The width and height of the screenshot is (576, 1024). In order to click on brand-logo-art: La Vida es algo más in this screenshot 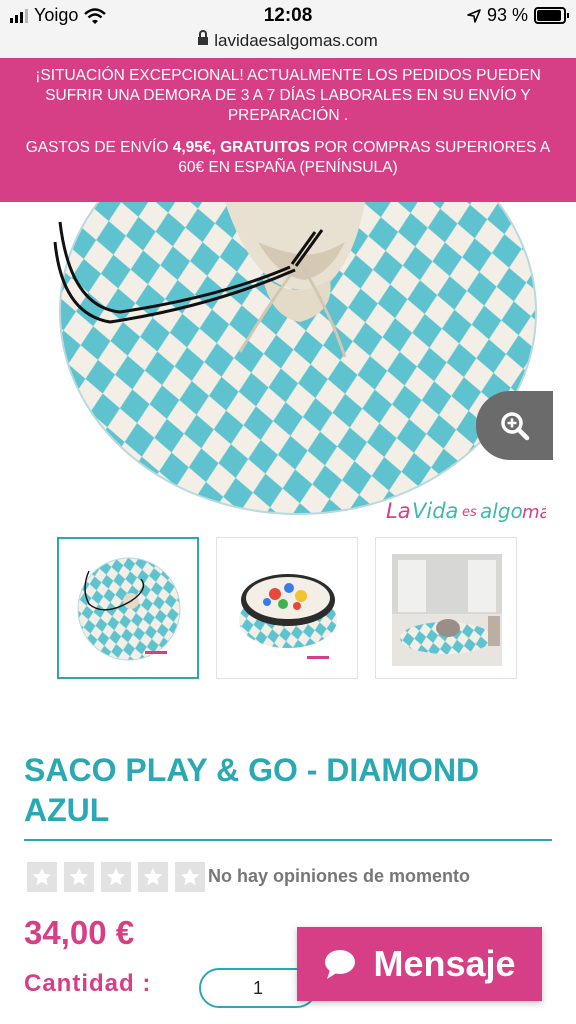, I will do `click(473, 511)`.